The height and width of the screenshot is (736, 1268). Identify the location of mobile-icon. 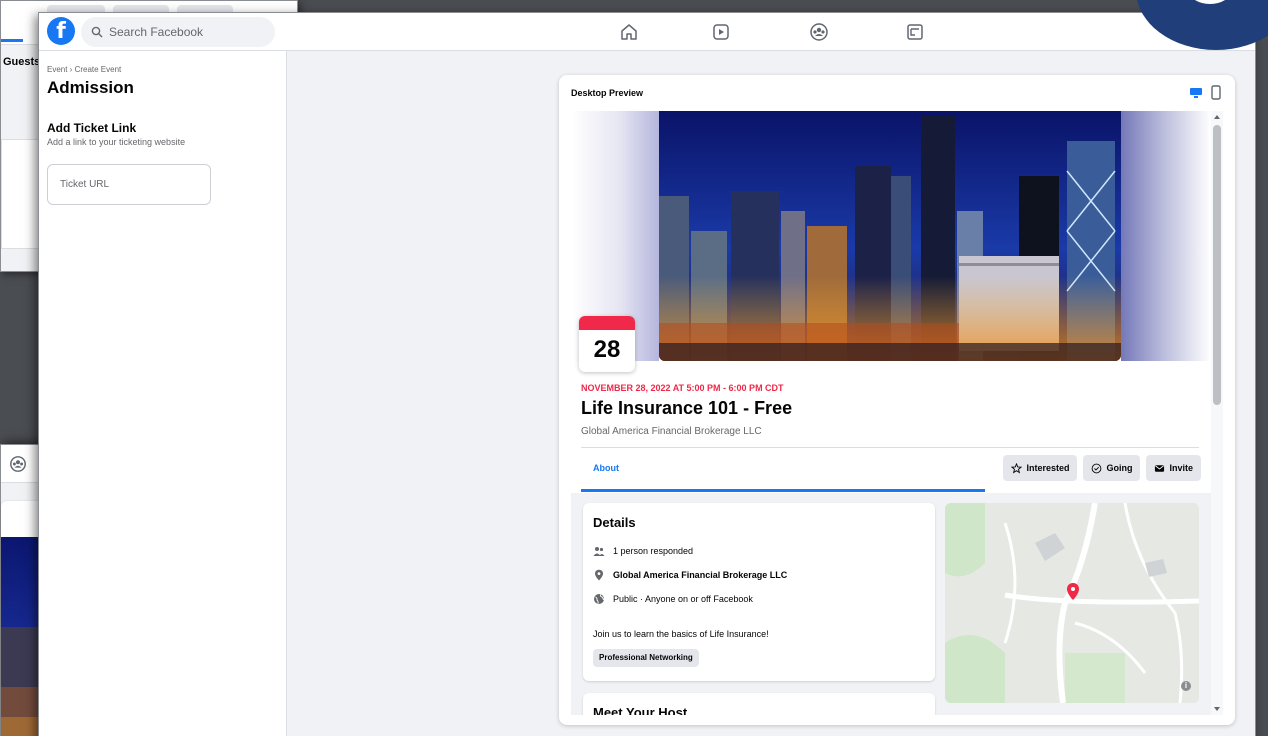
(1216, 92).